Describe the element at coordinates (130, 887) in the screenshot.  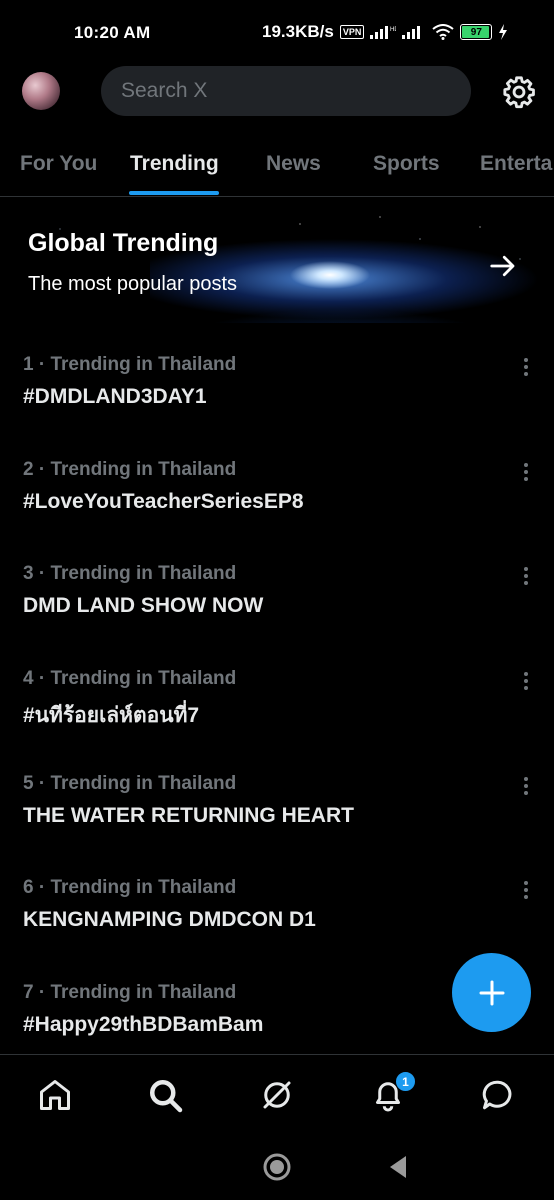
I see `trend-meta: 6 · Trending in Thailand` at that location.